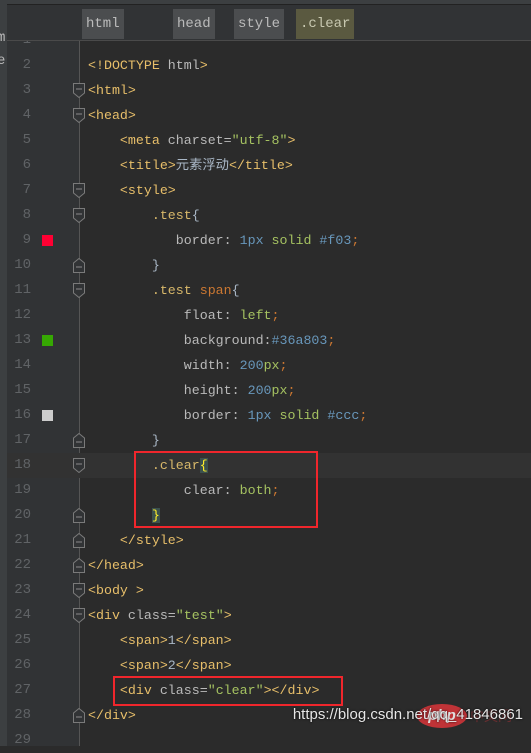 This screenshot has height=753, width=531. I want to click on line-number: 26, so click(22, 665).